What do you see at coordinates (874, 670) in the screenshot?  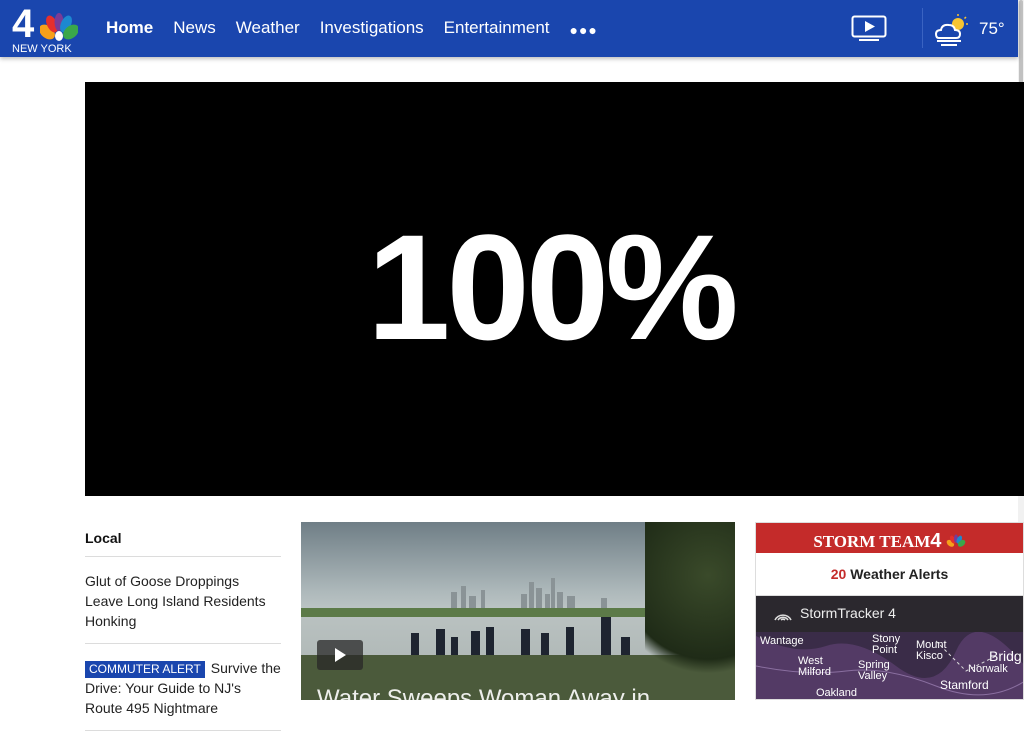 I see `map-label: Spring Valley` at bounding box center [874, 670].